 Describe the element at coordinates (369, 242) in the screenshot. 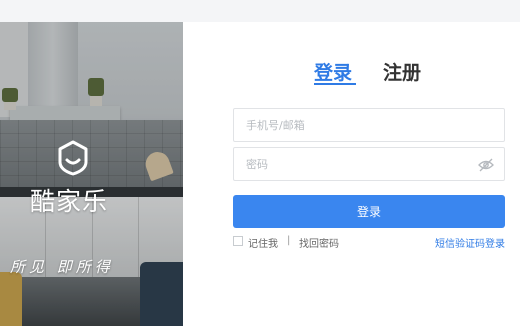

I see `login-options: 记住我 | 找回密码 短信验证码登录` at that location.